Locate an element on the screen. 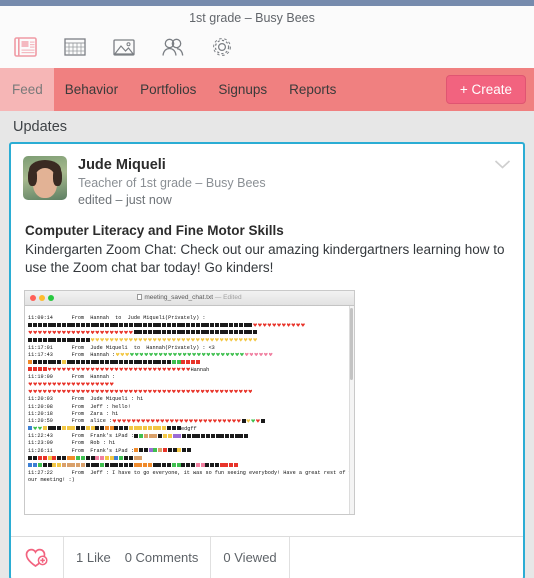  grid-icon is located at coordinates (75, 47).